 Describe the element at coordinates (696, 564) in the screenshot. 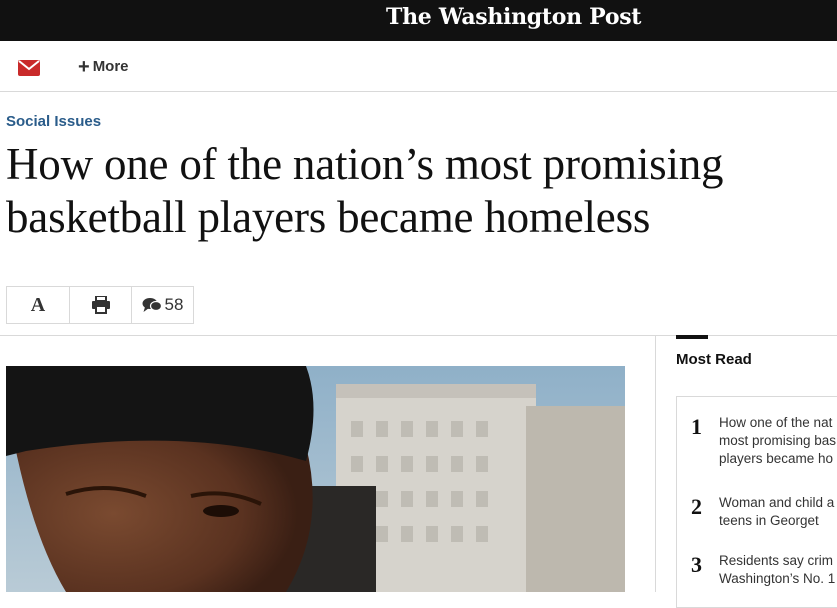

I see `most-read-rank: 3` at that location.